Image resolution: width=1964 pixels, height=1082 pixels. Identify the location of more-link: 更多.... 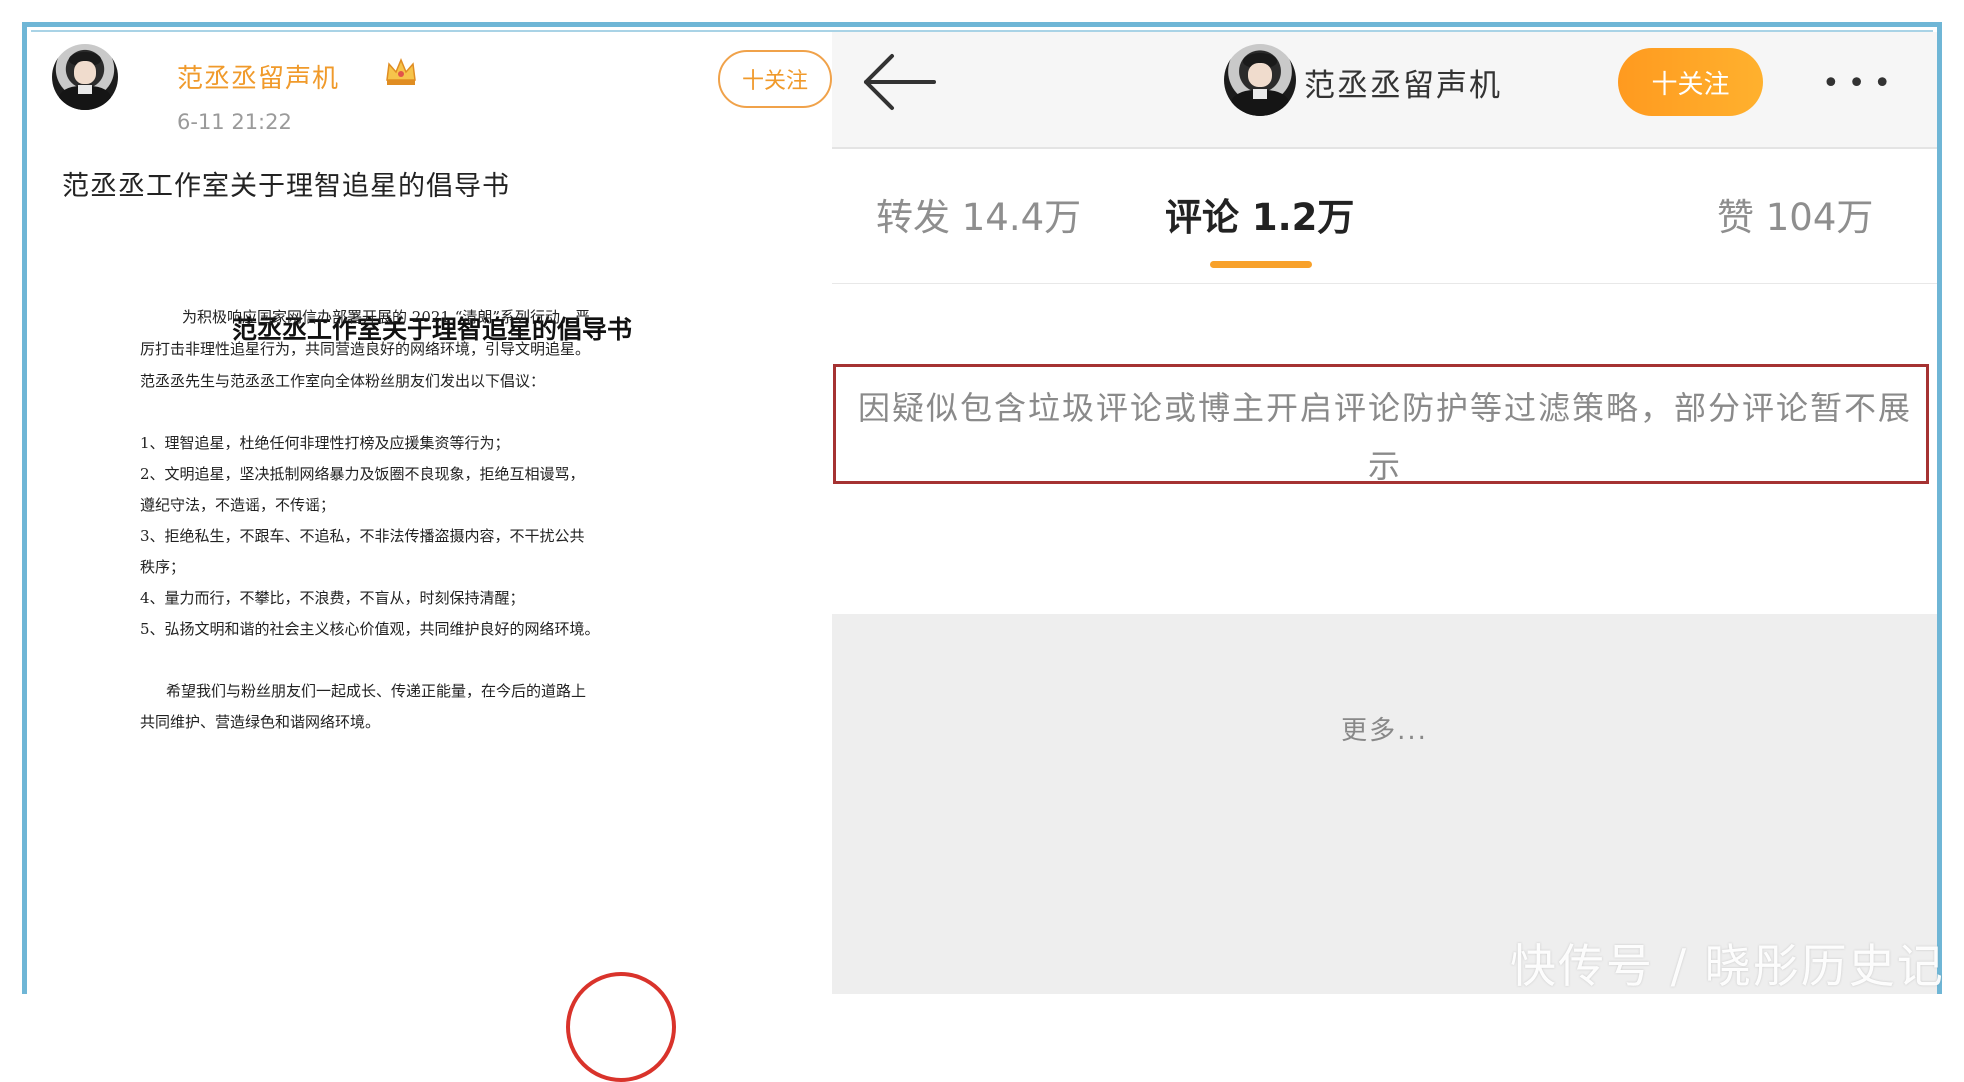
(1384, 728).